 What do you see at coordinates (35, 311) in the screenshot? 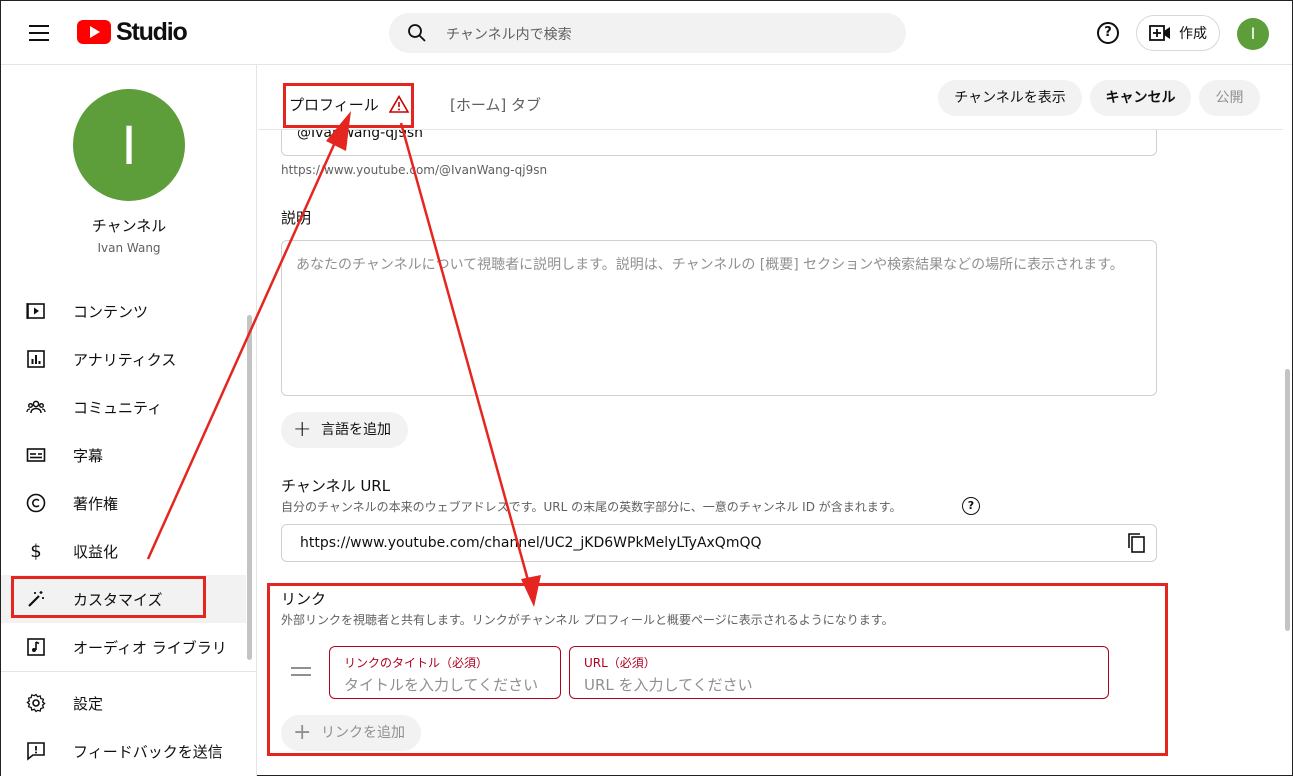
I see `content-icon` at bounding box center [35, 311].